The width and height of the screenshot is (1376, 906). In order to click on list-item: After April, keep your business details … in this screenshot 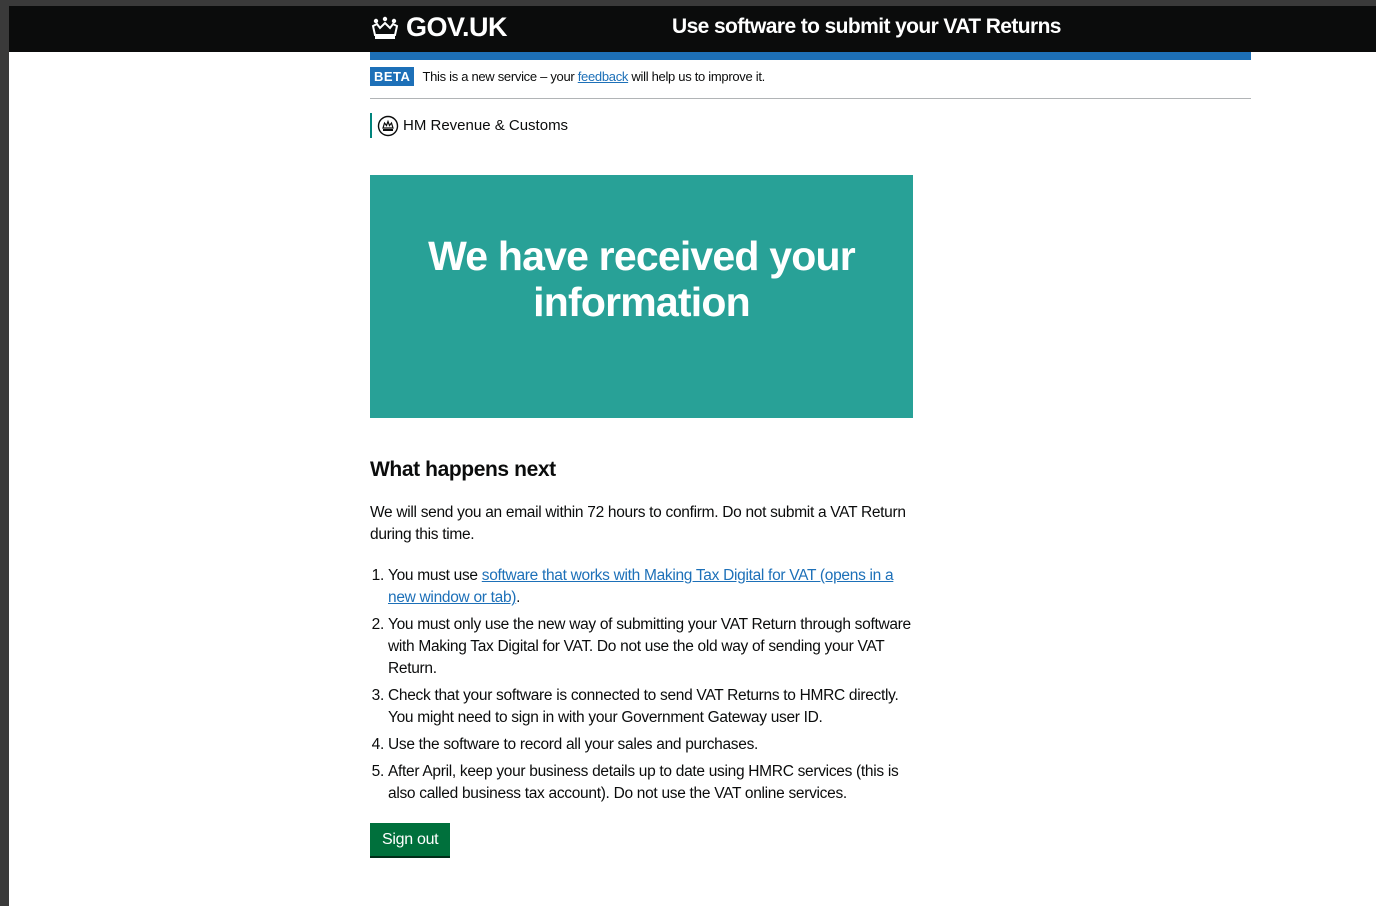, I will do `click(651, 783)`.